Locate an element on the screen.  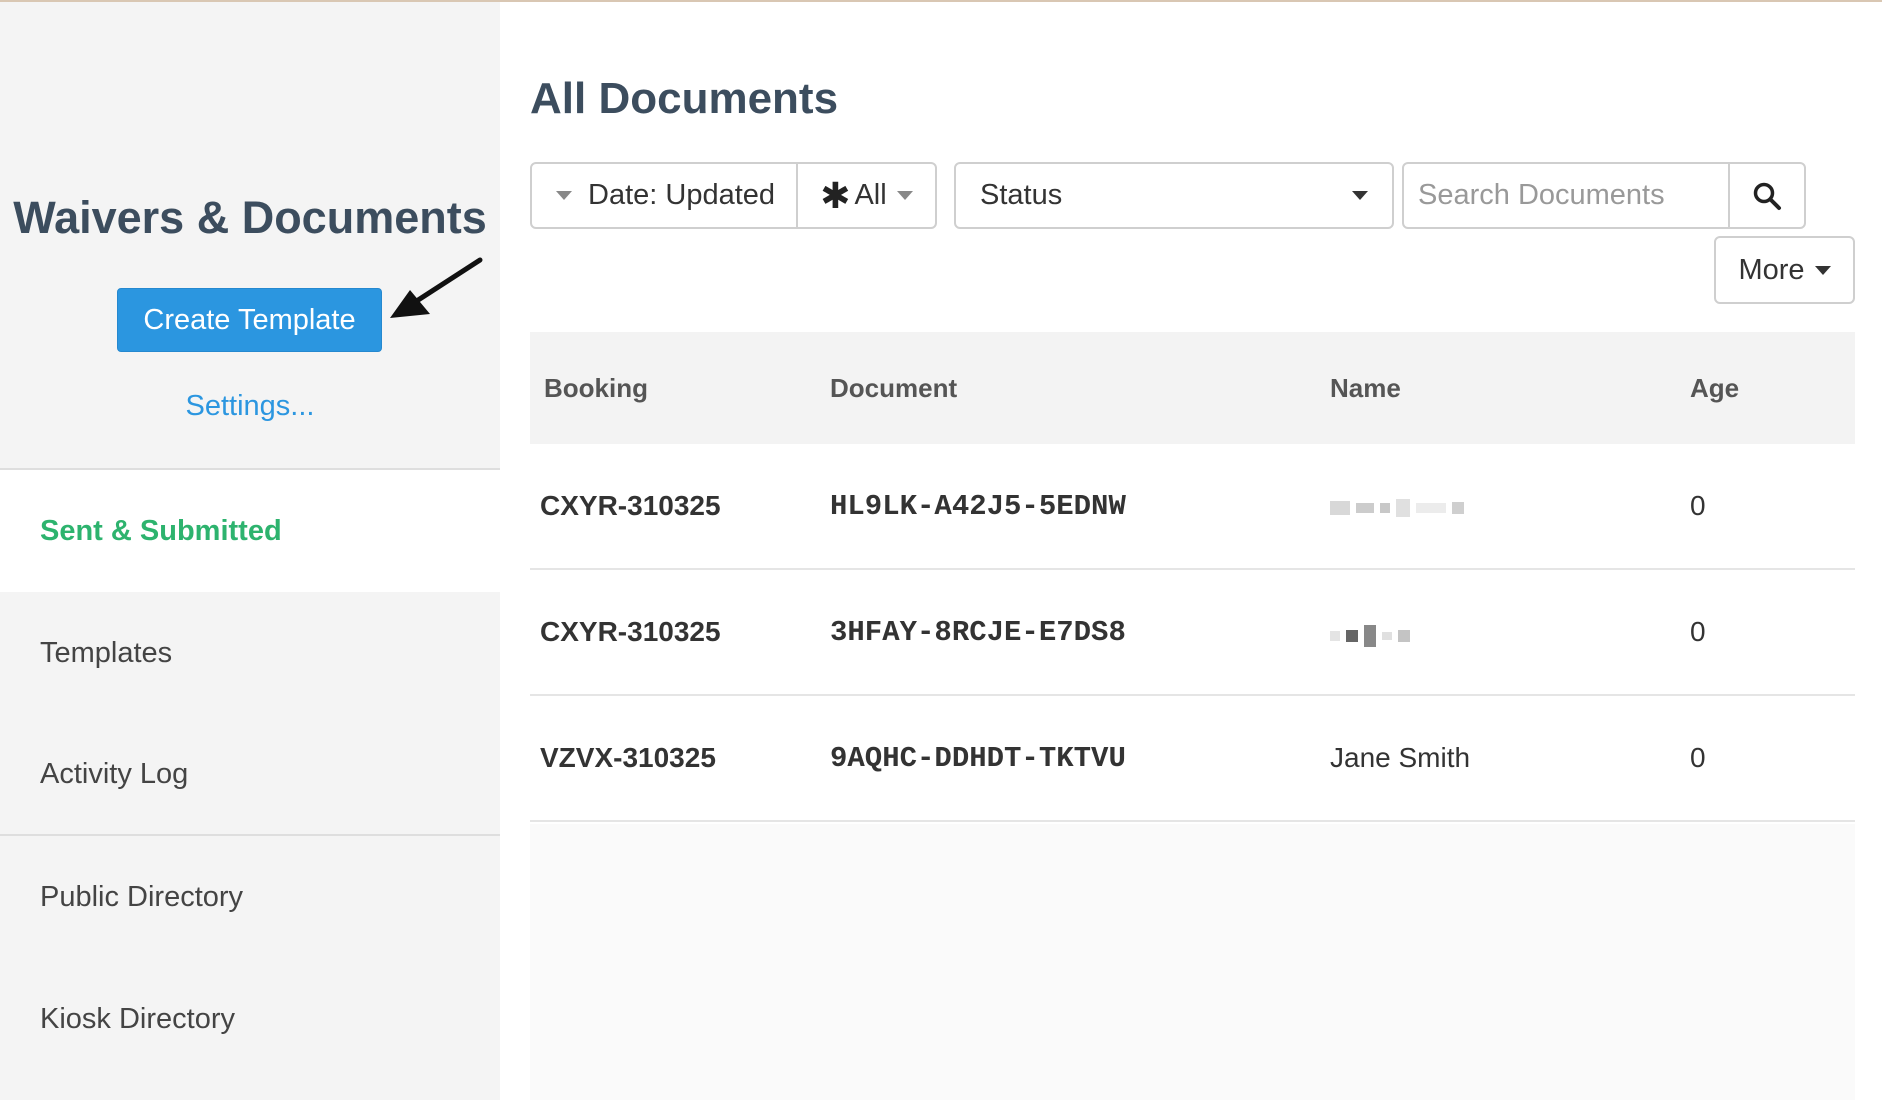
date-filter-group: Date: Updated ✱ All is located at coordinates (733, 195).